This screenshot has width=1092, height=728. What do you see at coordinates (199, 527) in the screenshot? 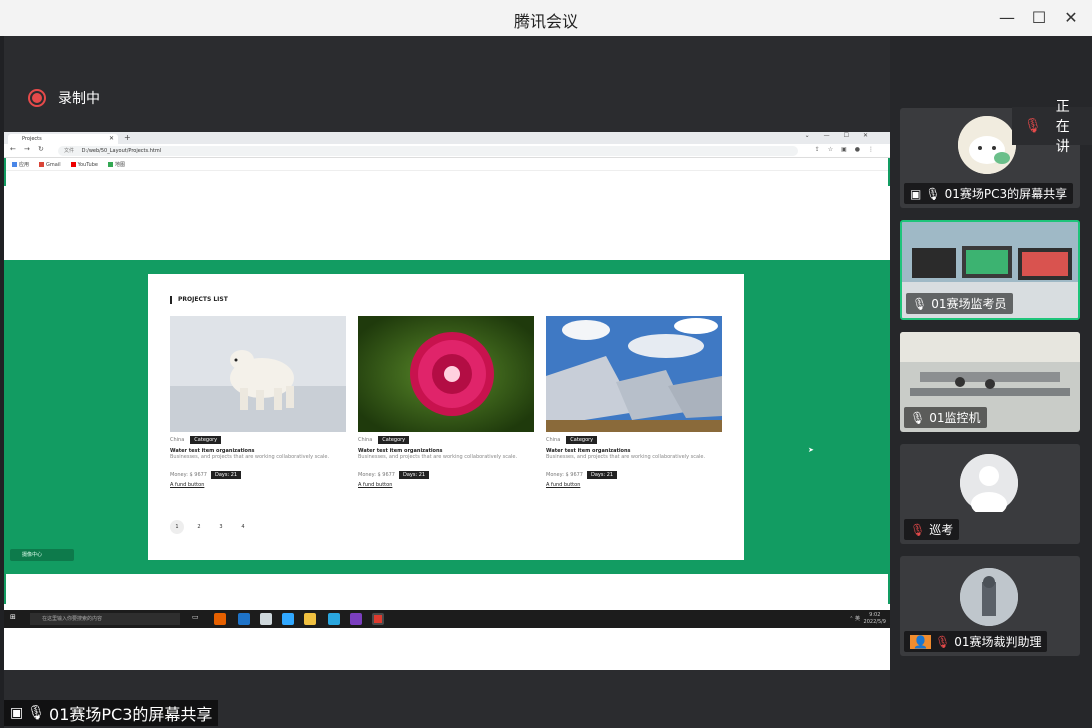
I see `page-2: 2` at bounding box center [199, 527].